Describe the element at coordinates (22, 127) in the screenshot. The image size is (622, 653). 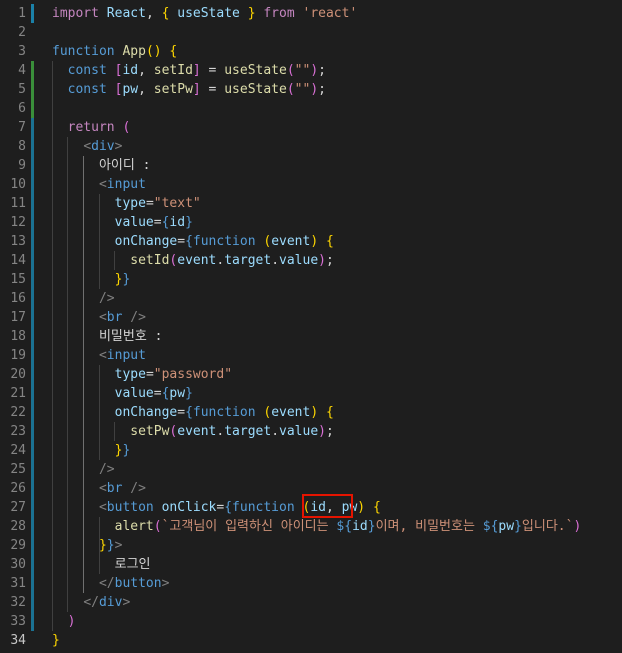
I see `line-number: 7` at that location.